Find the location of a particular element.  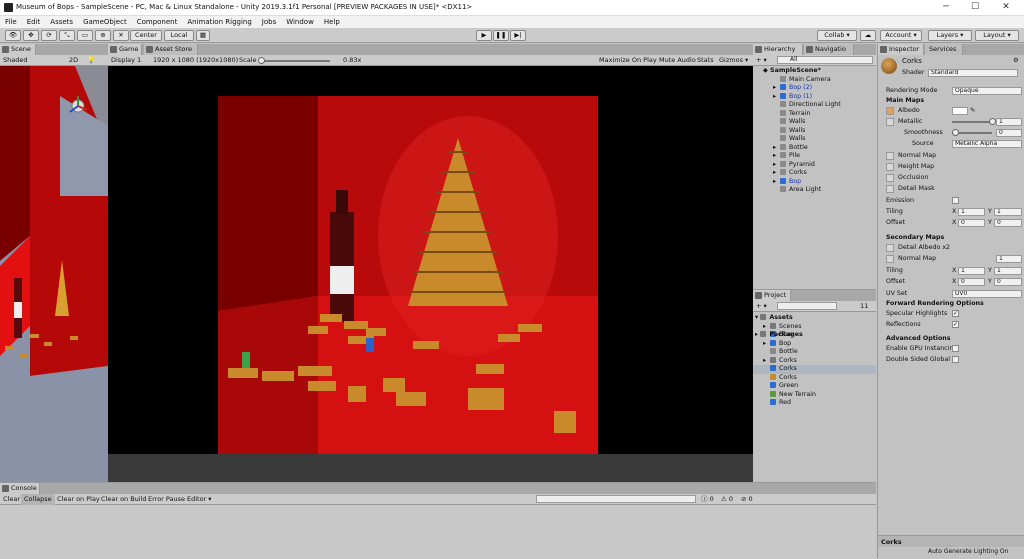

tab-hierarchy: Hierarchy is located at coordinates (778, 49).